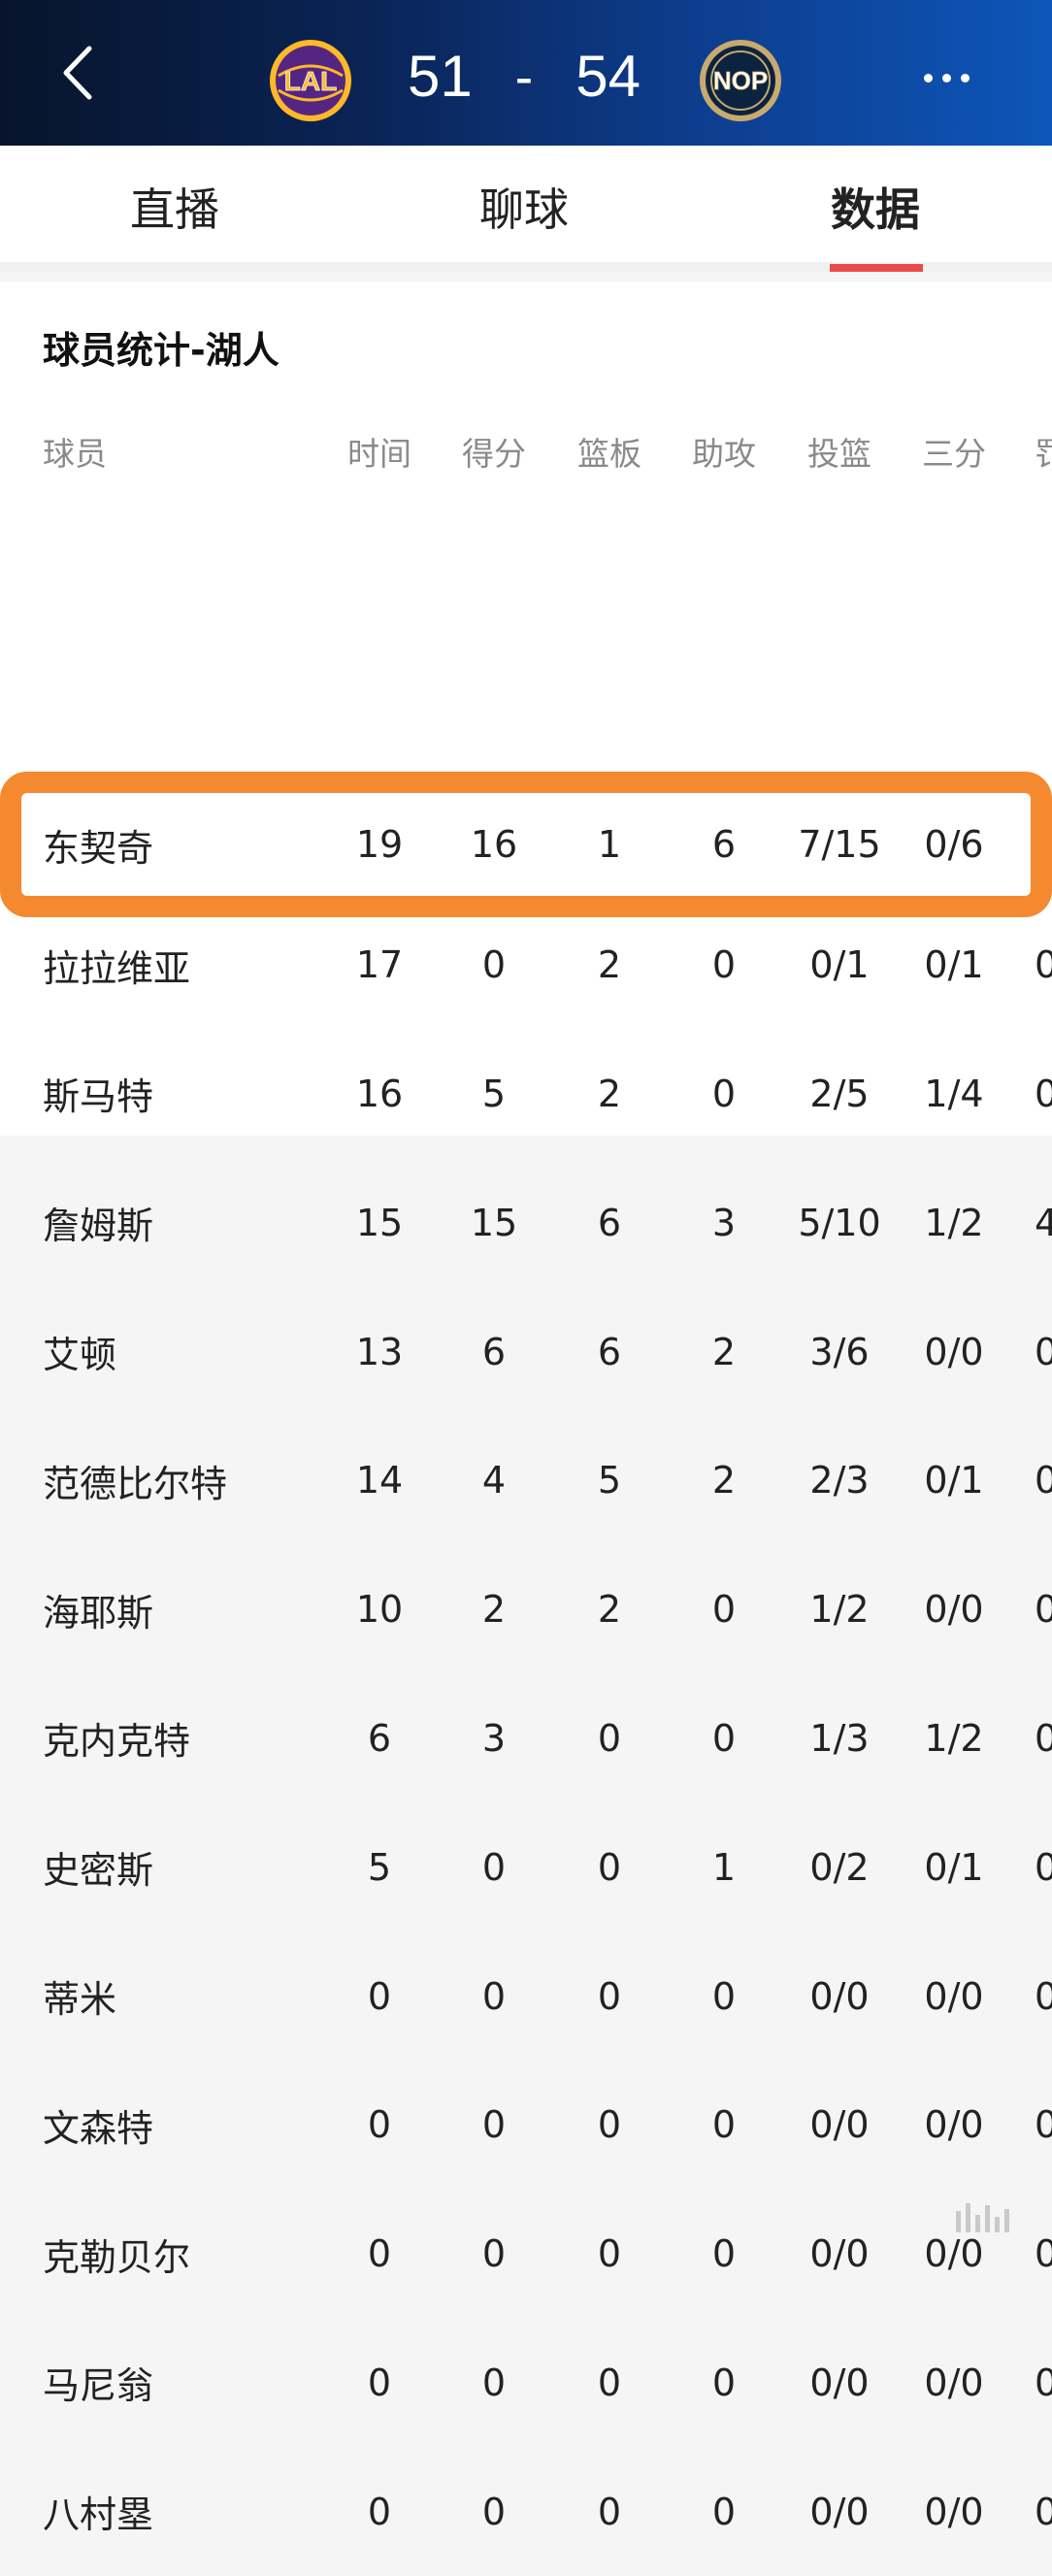  Describe the element at coordinates (723, 451) in the screenshot. I see `column-header: 助攻` at that location.